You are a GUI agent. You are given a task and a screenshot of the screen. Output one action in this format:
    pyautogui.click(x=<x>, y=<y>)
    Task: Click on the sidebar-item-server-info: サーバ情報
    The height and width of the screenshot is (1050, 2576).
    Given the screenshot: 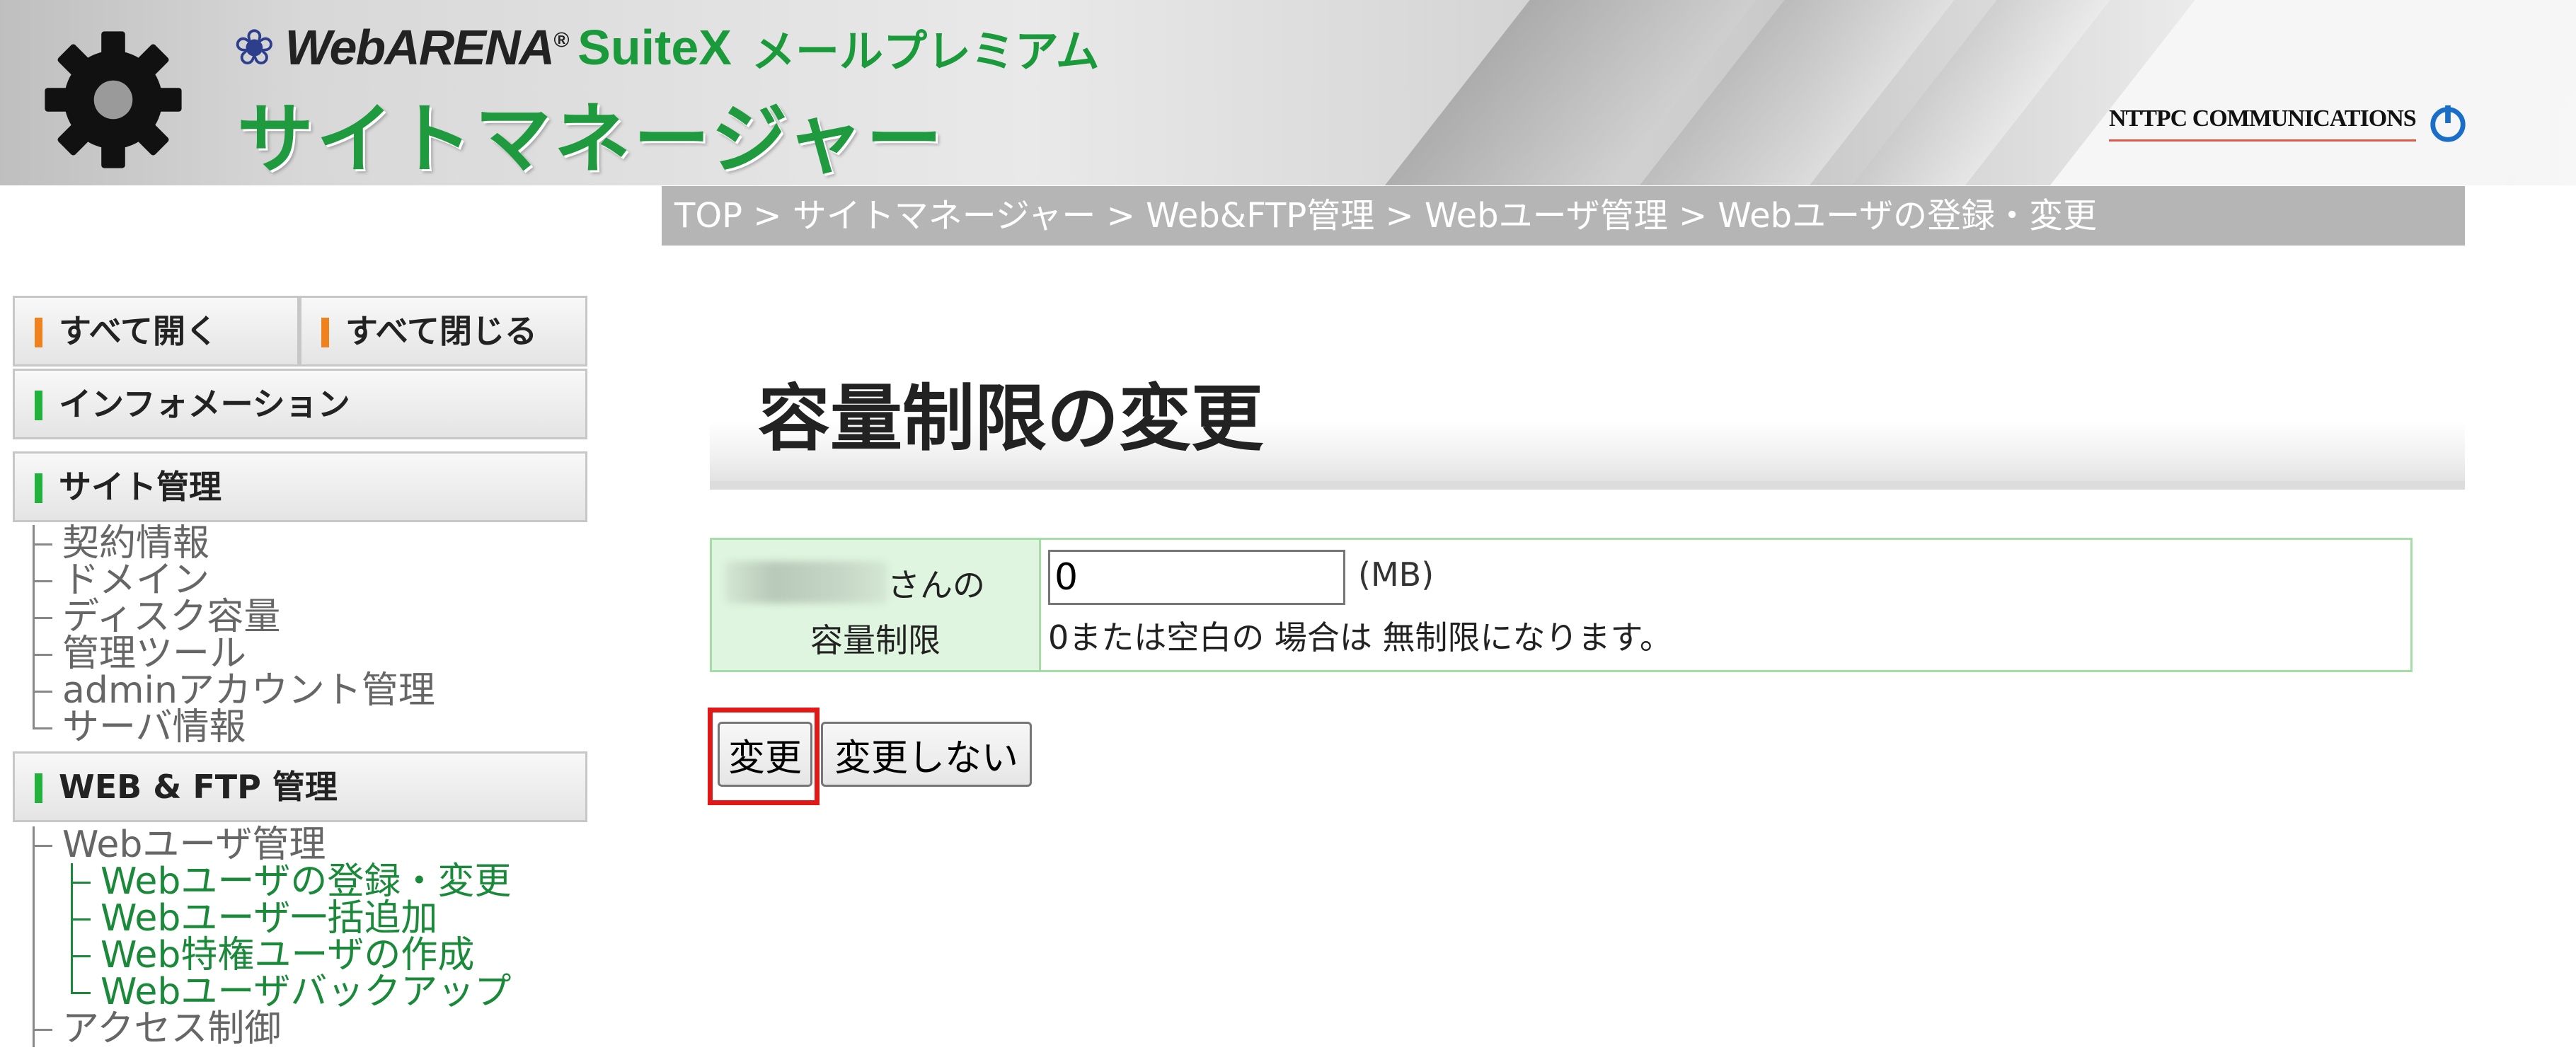 What is the action you would take?
    pyautogui.click(x=232, y=727)
    